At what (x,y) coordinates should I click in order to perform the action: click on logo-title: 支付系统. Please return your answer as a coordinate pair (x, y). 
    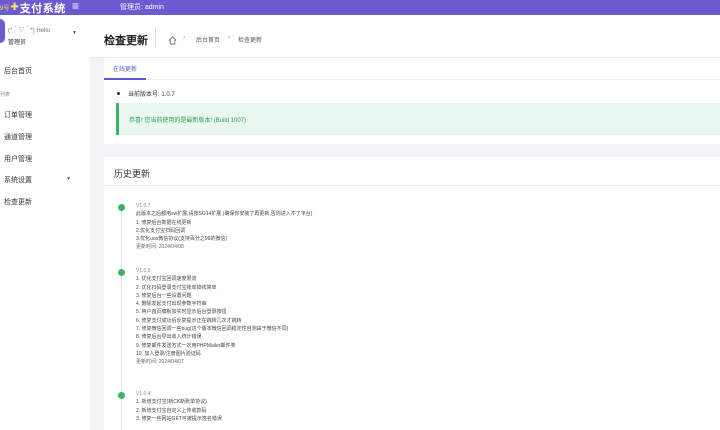
    Looking at the image, I should click on (42, 8).